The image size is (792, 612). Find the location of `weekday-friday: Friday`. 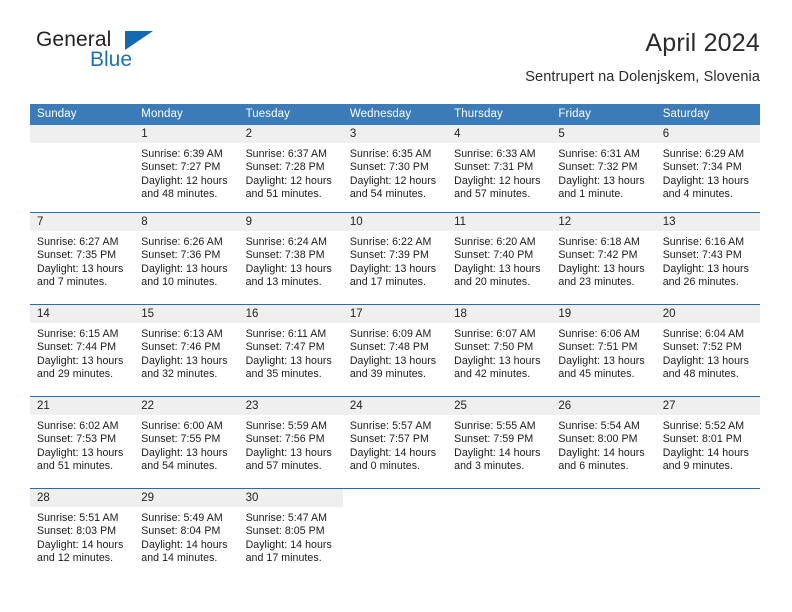

weekday-friday: Friday is located at coordinates (574, 114).